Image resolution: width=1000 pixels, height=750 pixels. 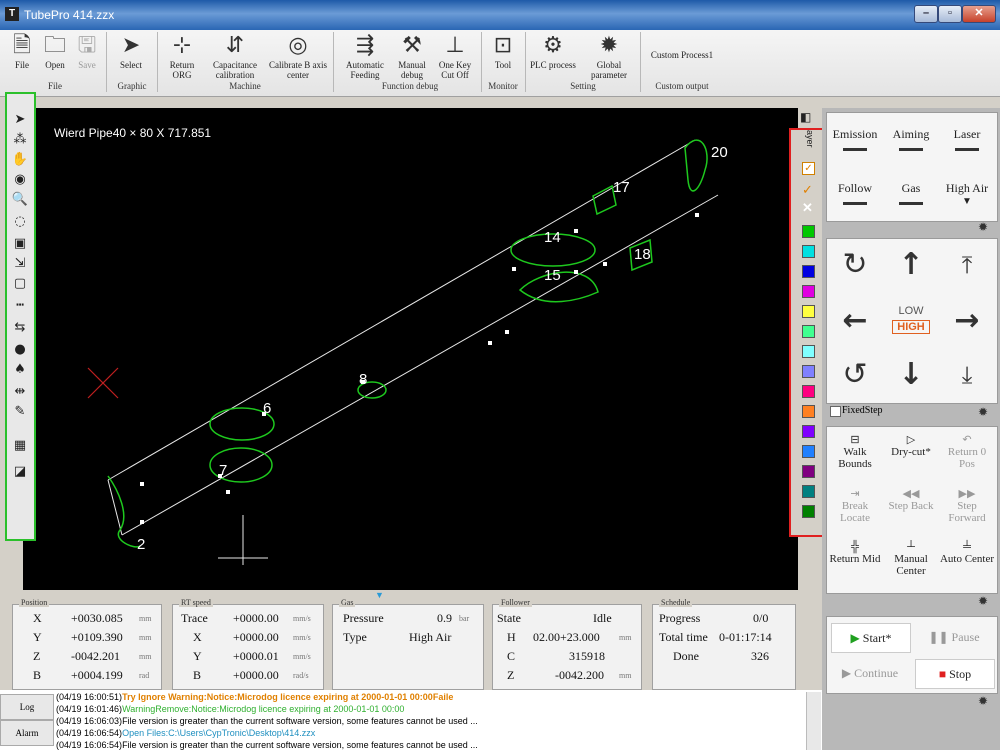 What do you see at coordinates (950, 14) in the screenshot?
I see `maximize-button: ▫` at bounding box center [950, 14].